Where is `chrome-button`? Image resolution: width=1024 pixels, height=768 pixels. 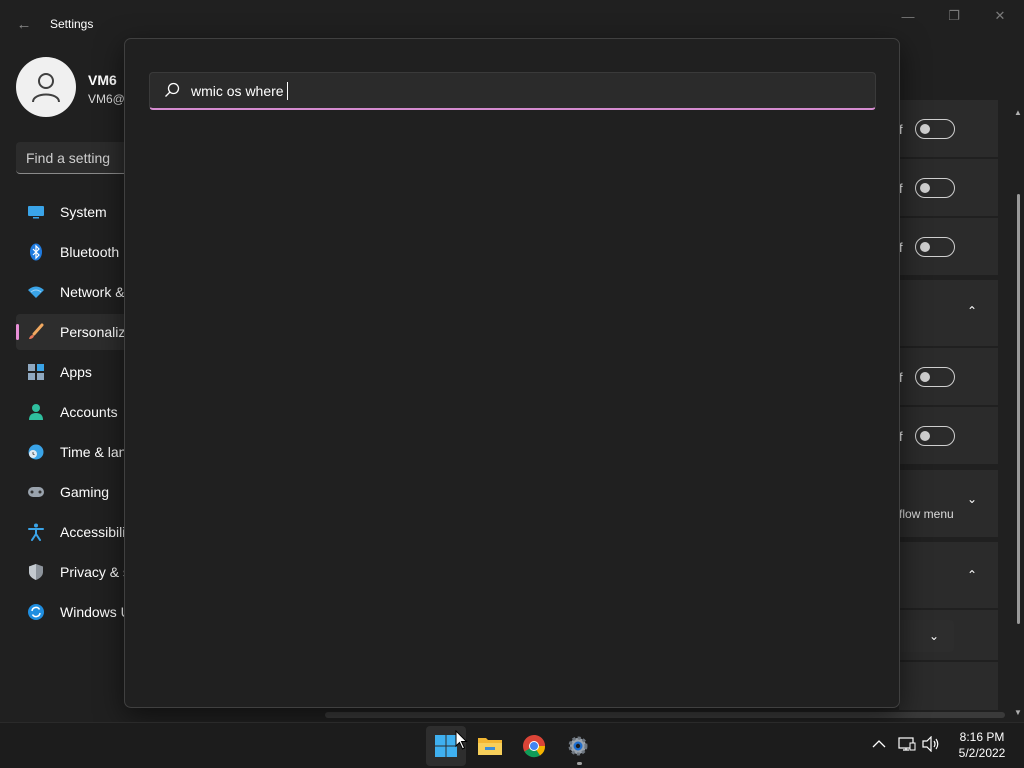 chrome-button is located at coordinates (534, 746).